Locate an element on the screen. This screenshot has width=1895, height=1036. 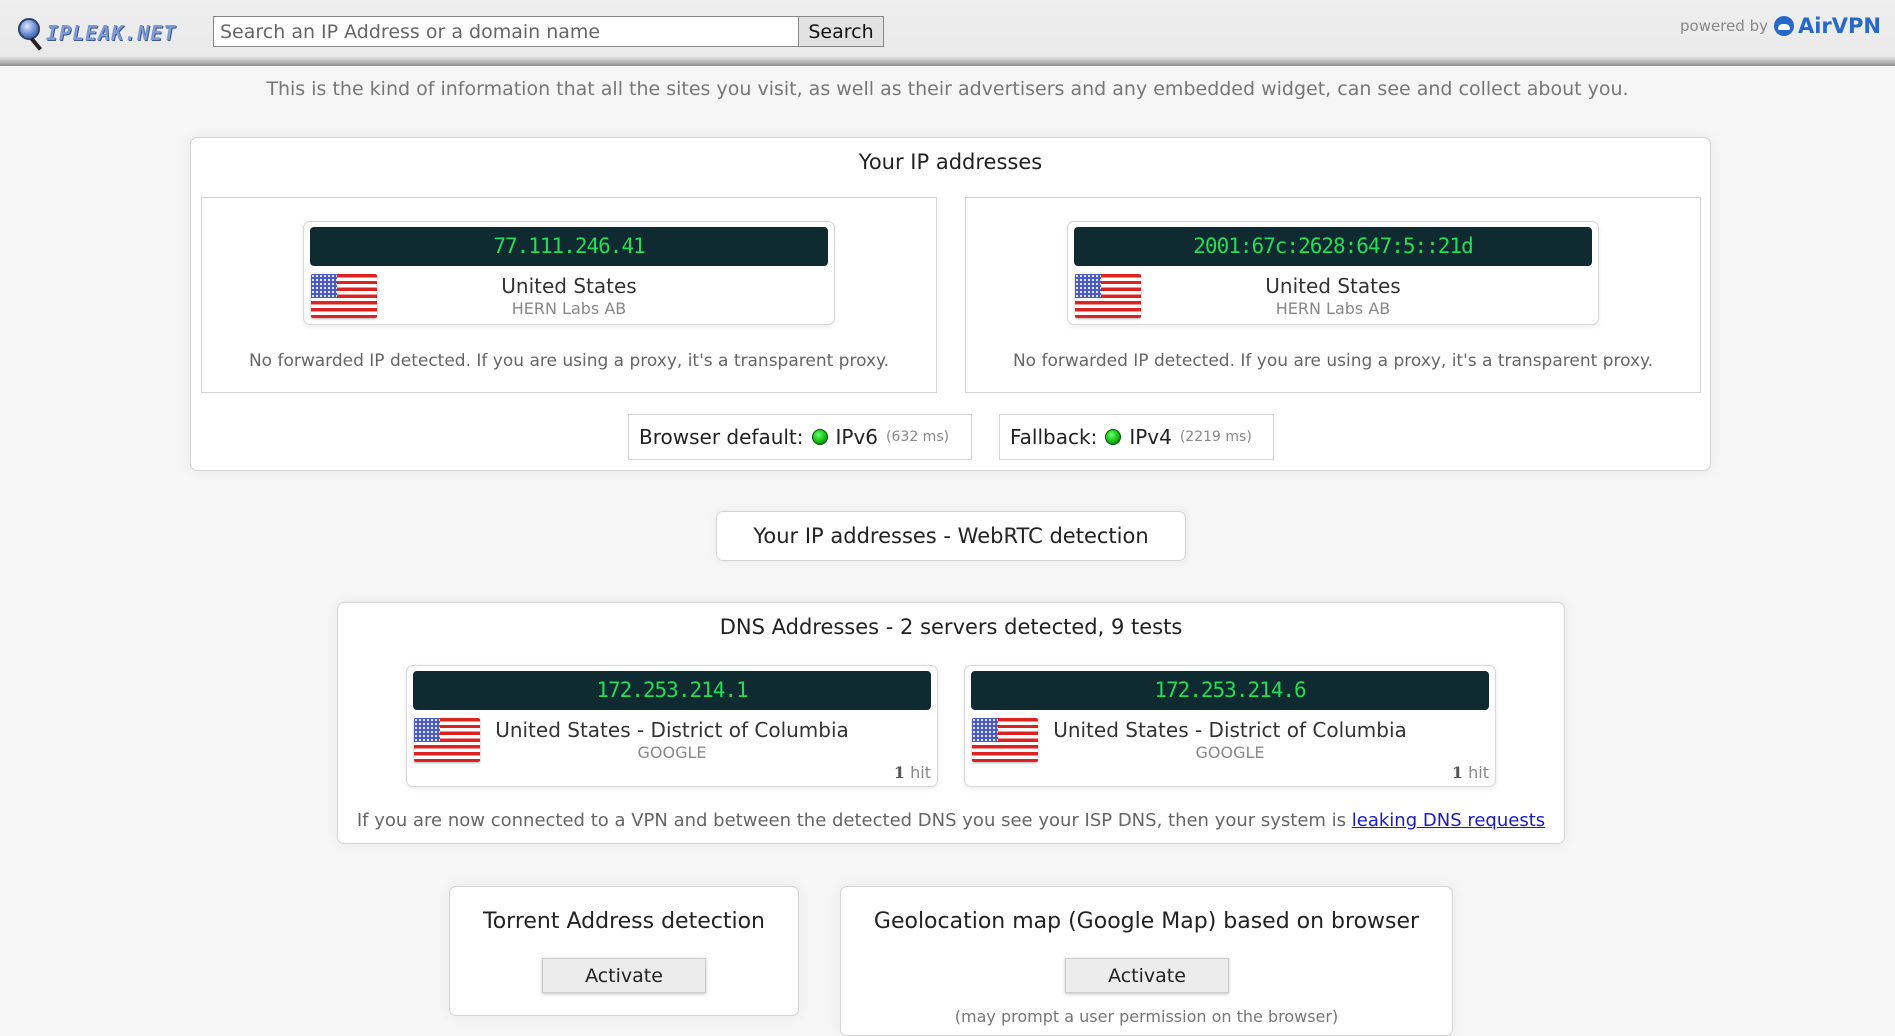
ip-value: 77.111.246.41 is located at coordinates (569, 246).